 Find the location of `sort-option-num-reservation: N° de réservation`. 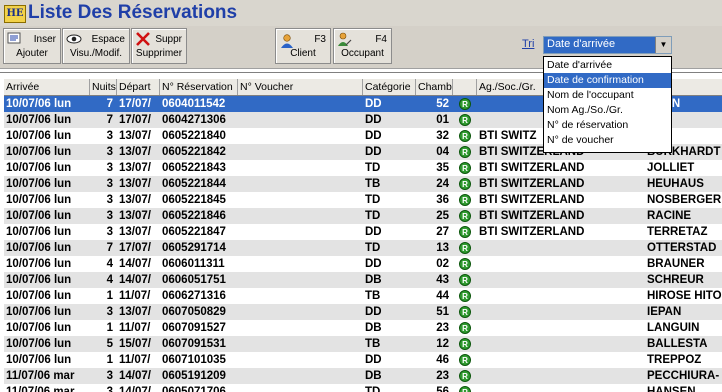

sort-option-num-reservation: N° de réservation is located at coordinates (607, 125).